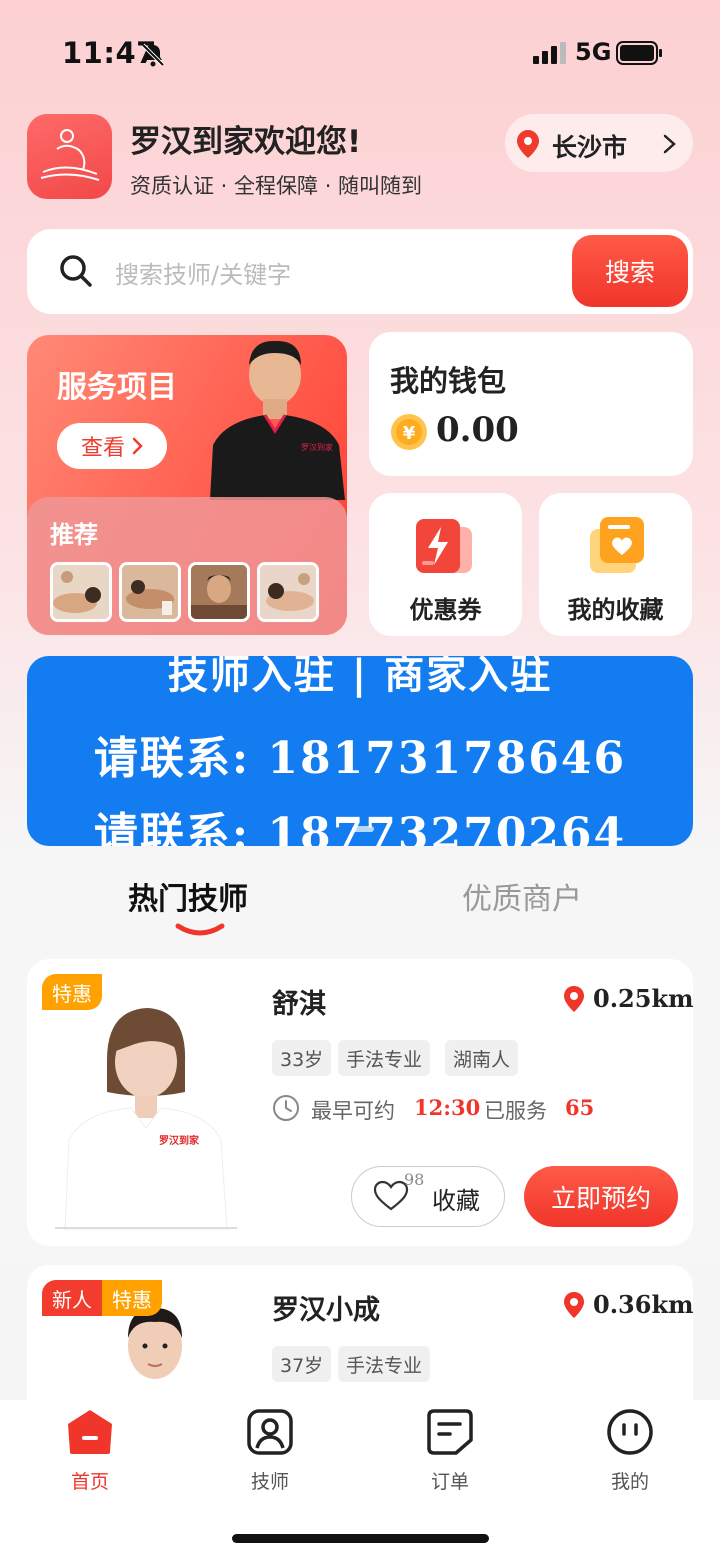 This screenshot has height=1558, width=720. I want to click on therapist-name: 罗汉小成, so click(326, 1310).